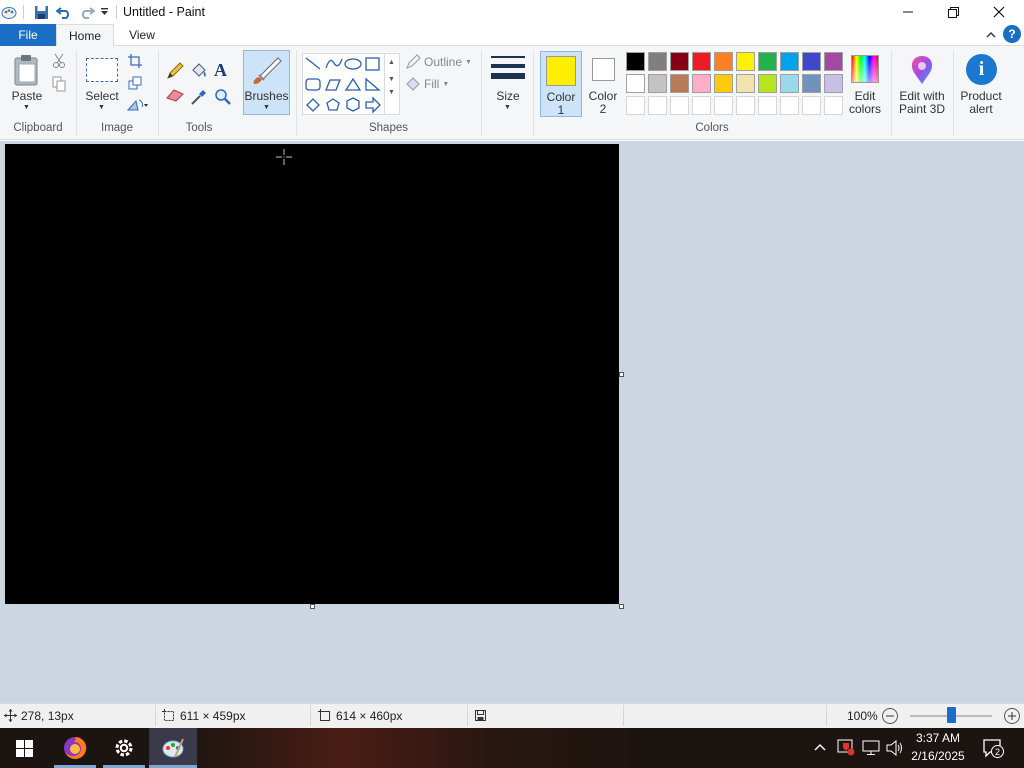 This screenshot has height=768, width=1024. I want to click on edit-colors-button: Edit colors, so click(865, 84).